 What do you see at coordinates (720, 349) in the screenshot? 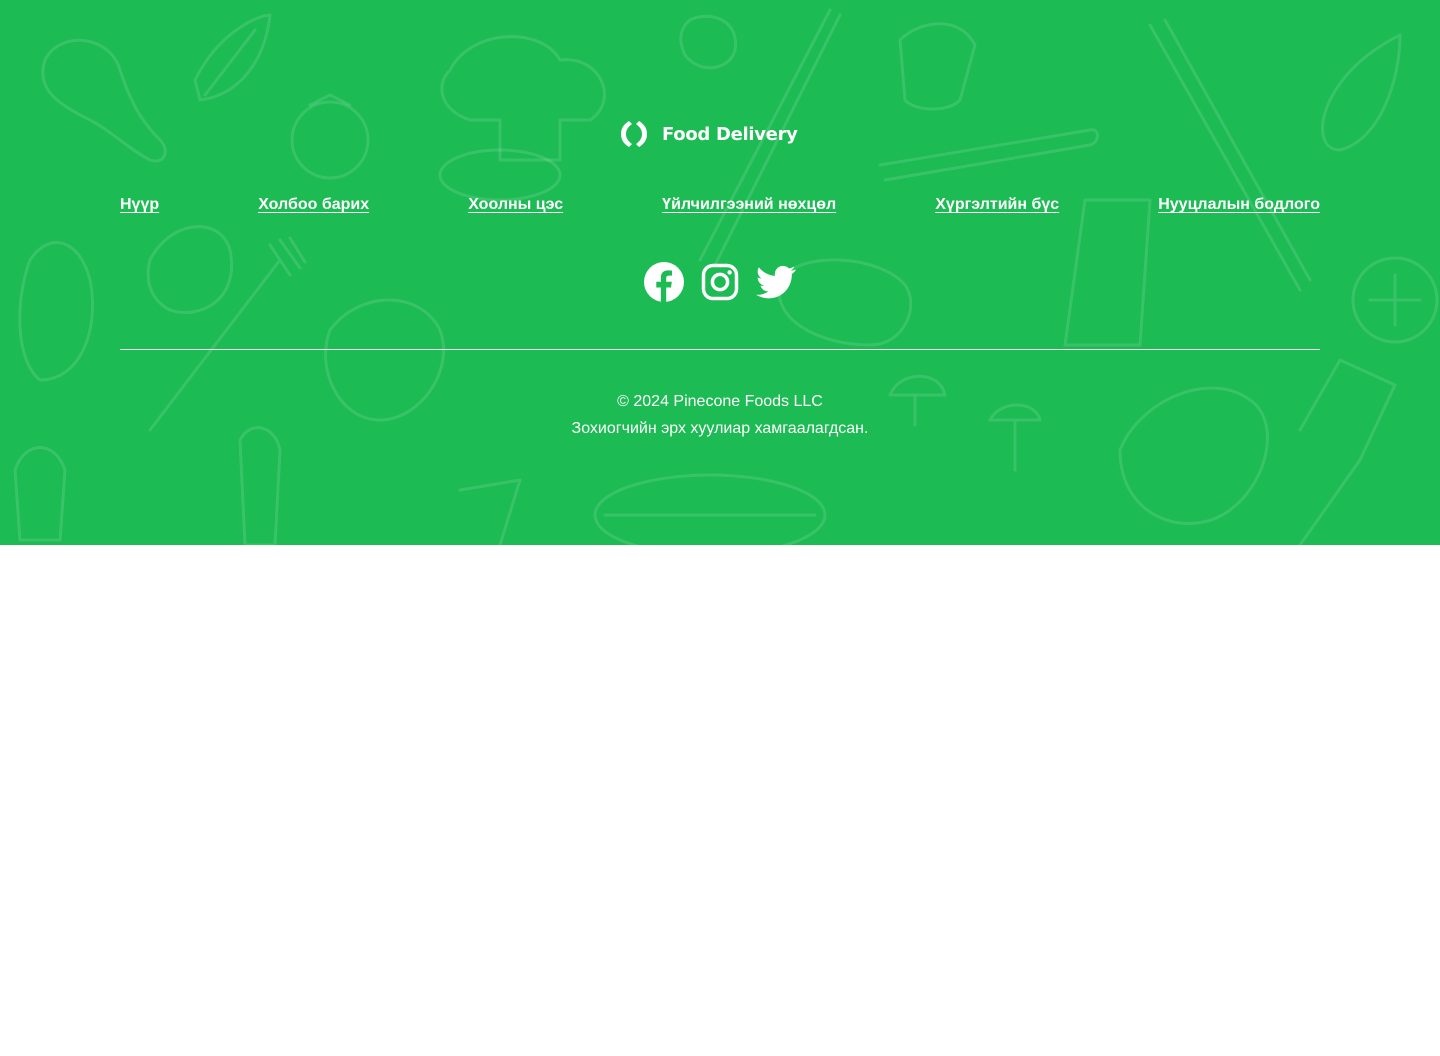
I see `footer-divider` at bounding box center [720, 349].